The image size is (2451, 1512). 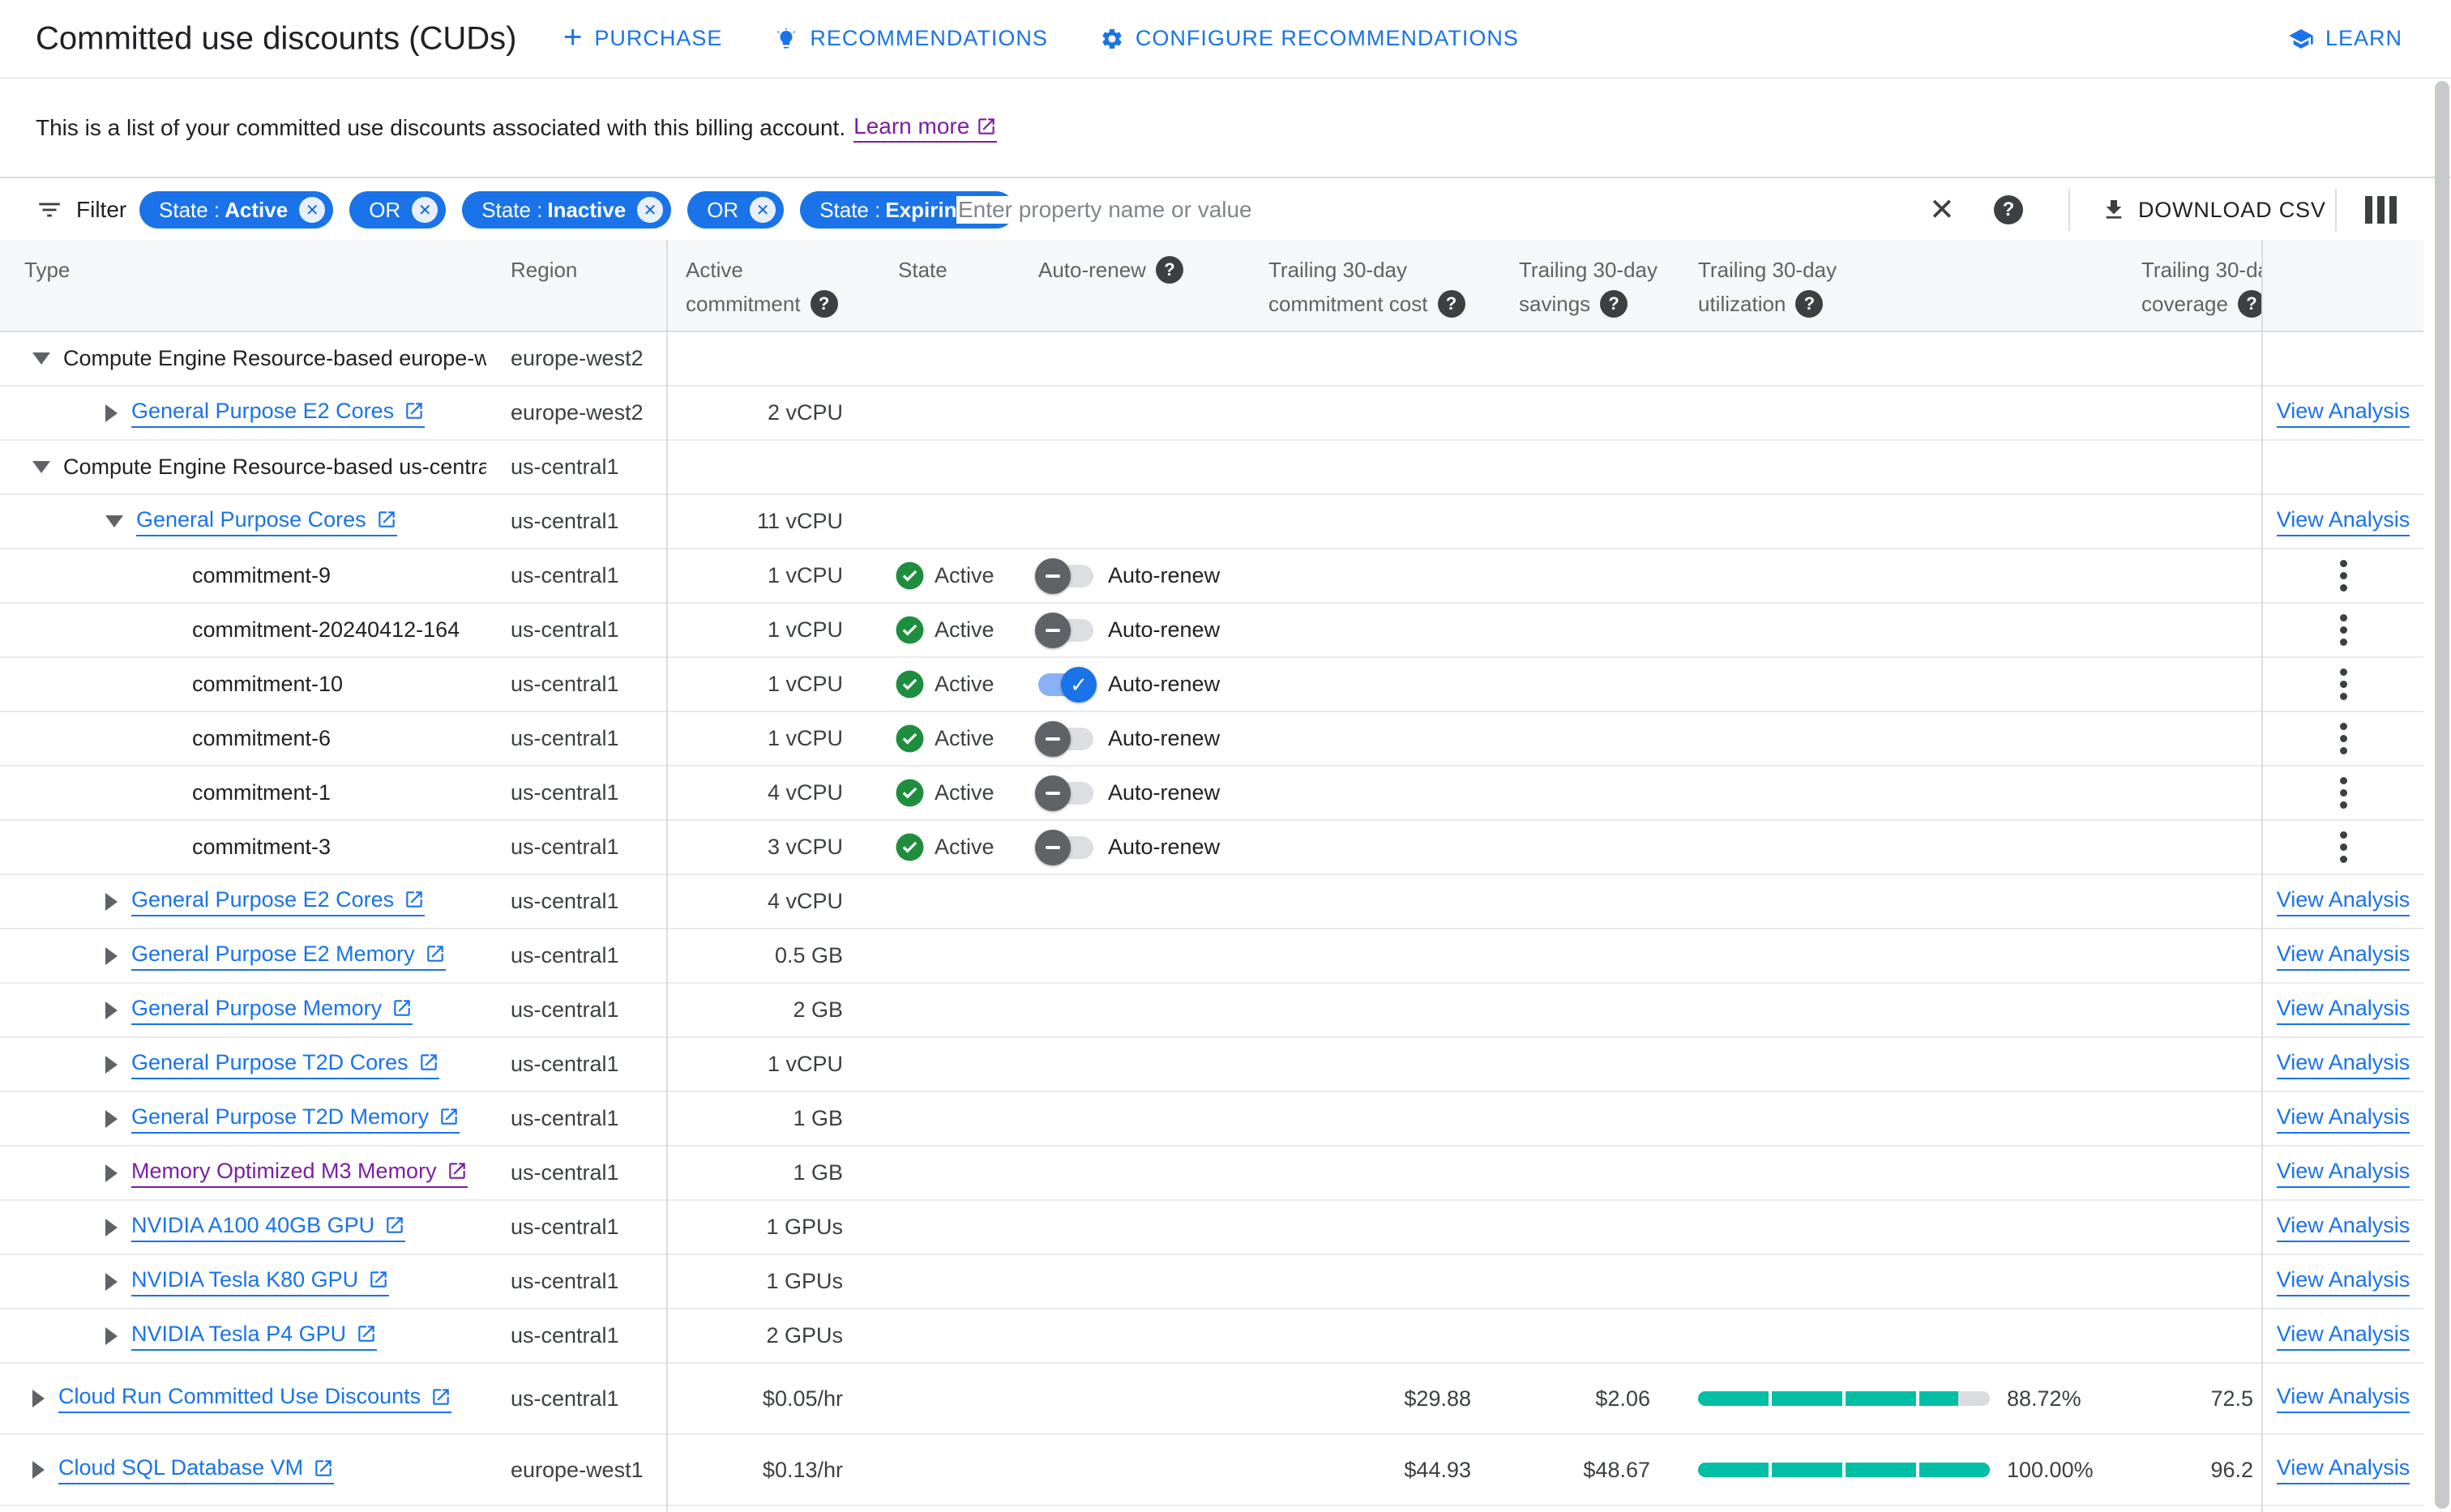 What do you see at coordinates (925, 128) in the screenshot?
I see `learn-more-link: Learn more` at bounding box center [925, 128].